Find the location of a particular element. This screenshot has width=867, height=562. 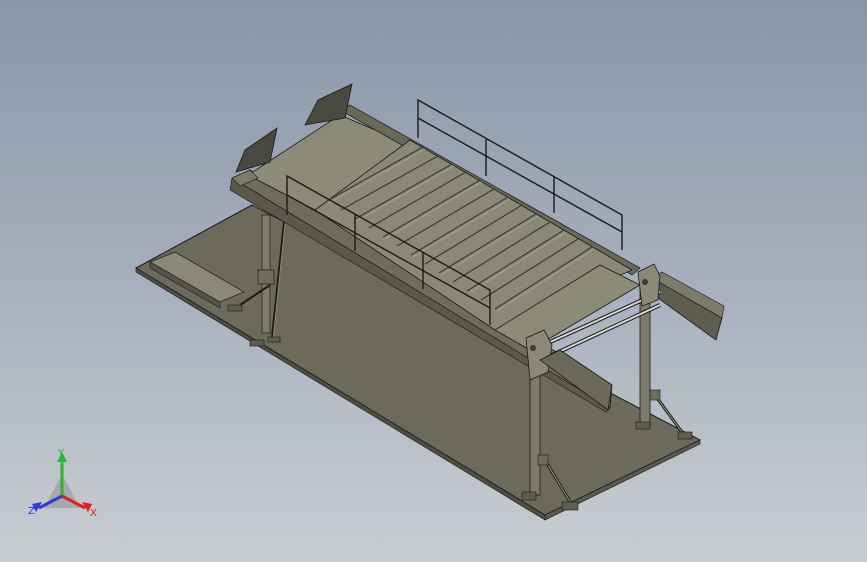

x-axis-label: X is located at coordinates (93, 513).